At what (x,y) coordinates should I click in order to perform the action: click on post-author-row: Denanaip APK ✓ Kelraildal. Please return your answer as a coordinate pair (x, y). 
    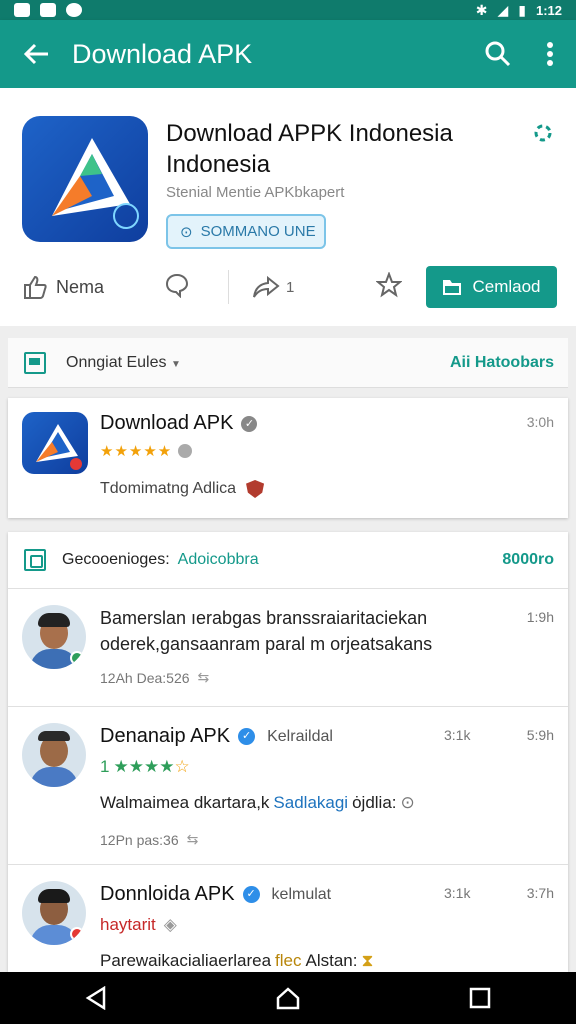
    Looking at the image, I should click on (216, 736).